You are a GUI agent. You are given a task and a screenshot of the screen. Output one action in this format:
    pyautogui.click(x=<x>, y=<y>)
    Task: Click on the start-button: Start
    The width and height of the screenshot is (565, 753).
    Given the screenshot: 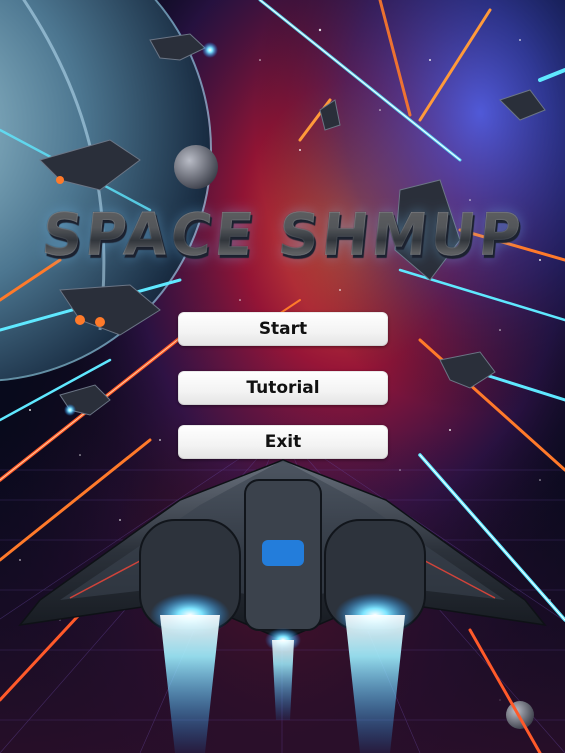 What is the action you would take?
    pyautogui.click(x=283, y=329)
    